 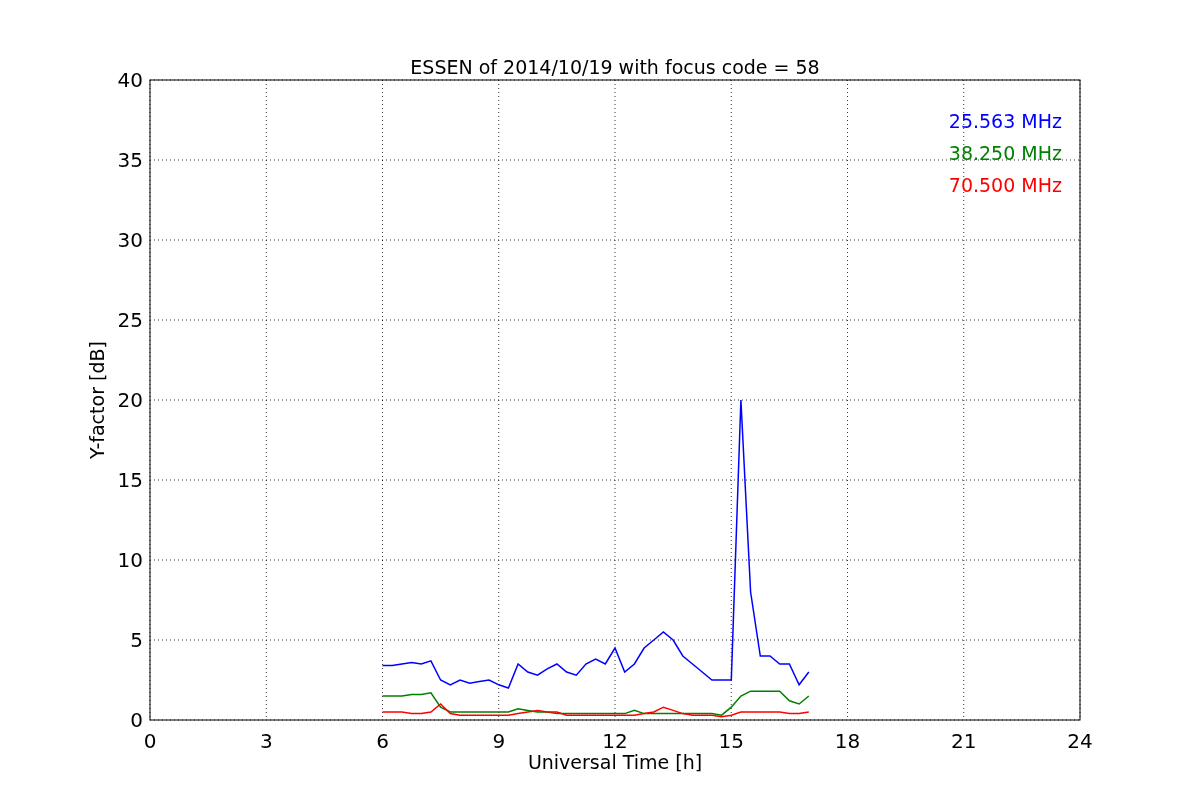 What do you see at coordinates (130, 560) in the screenshot?
I see `y-tick-label: 10` at bounding box center [130, 560].